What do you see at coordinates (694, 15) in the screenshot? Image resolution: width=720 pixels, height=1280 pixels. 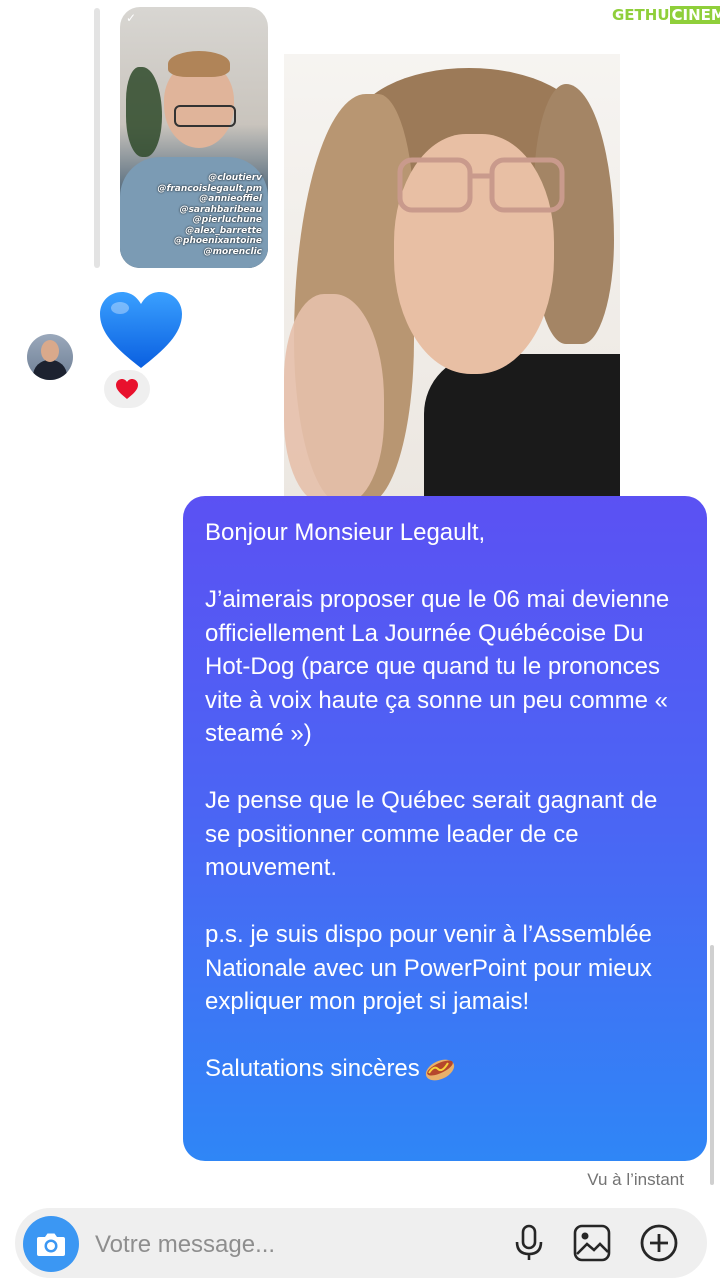 I see `watermark-part2: CINEMA` at bounding box center [694, 15].